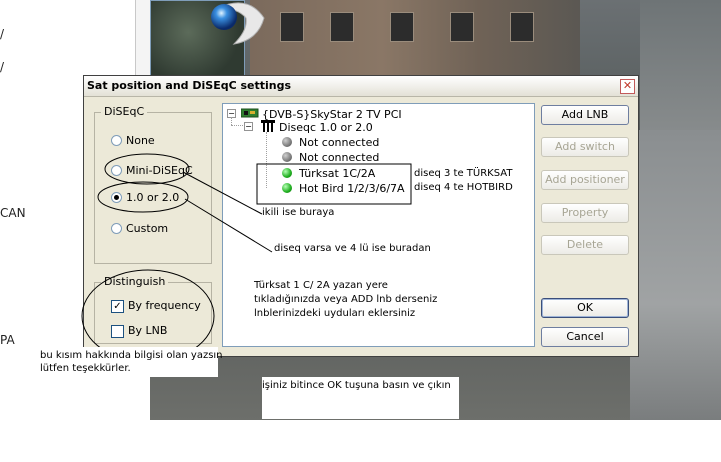 Image resolution: width=721 pixels, height=462 pixels. I want to click on note-ikili: ikili ise buraya, so click(298, 212).